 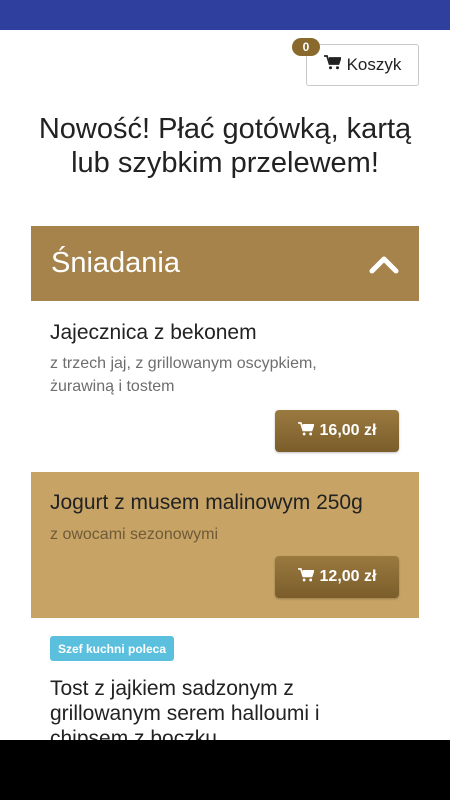 I want to click on price-label: 12,00 zł, so click(x=348, y=576).